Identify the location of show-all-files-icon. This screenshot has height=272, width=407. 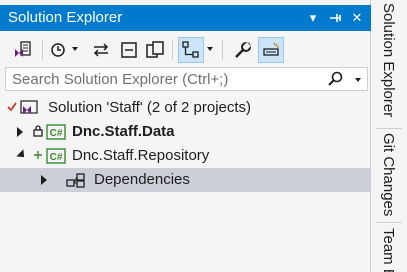
(155, 49).